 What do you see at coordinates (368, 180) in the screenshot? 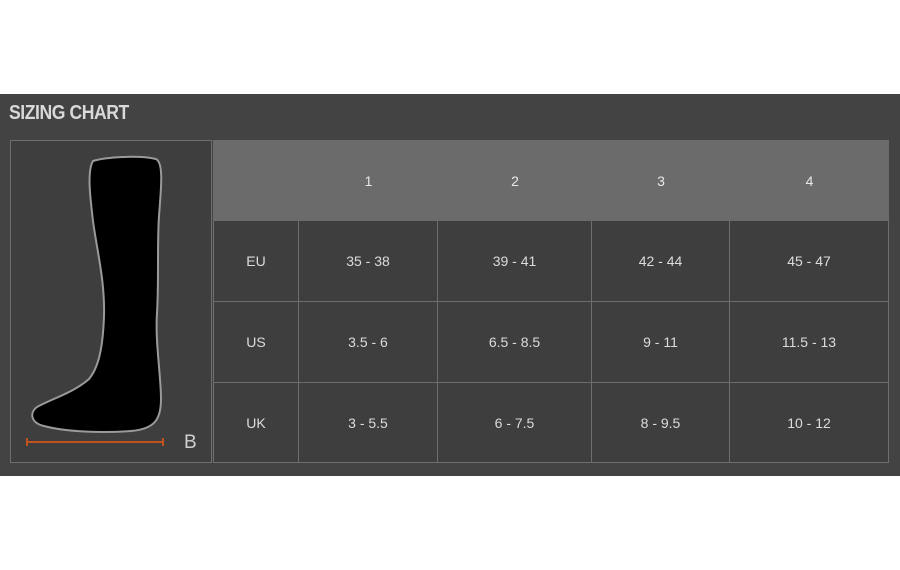
I see `header-size-1: 1` at bounding box center [368, 180].